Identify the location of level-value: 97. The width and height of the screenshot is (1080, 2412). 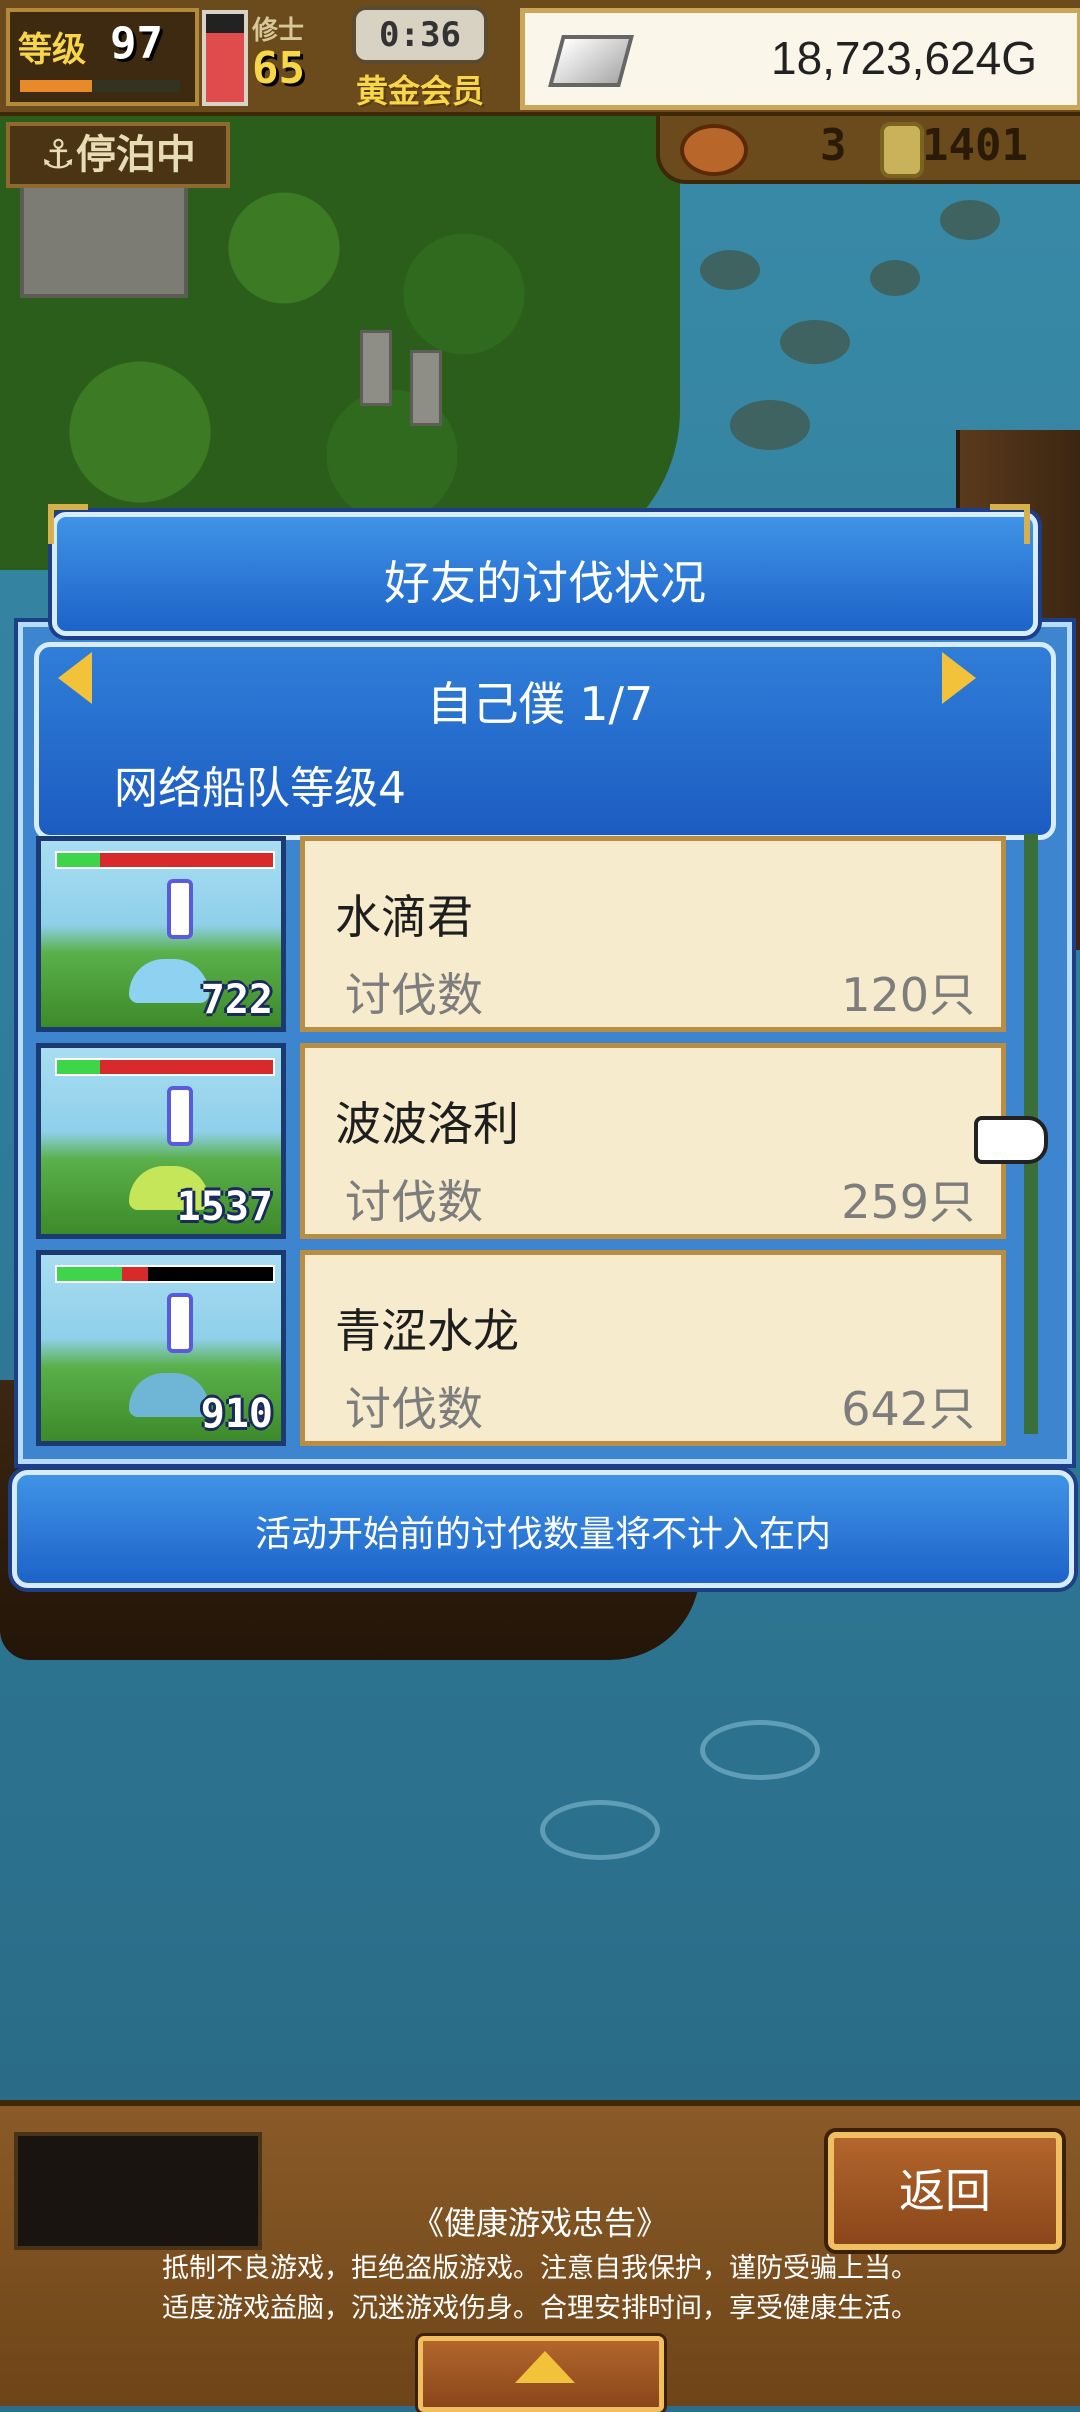
(136, 43).